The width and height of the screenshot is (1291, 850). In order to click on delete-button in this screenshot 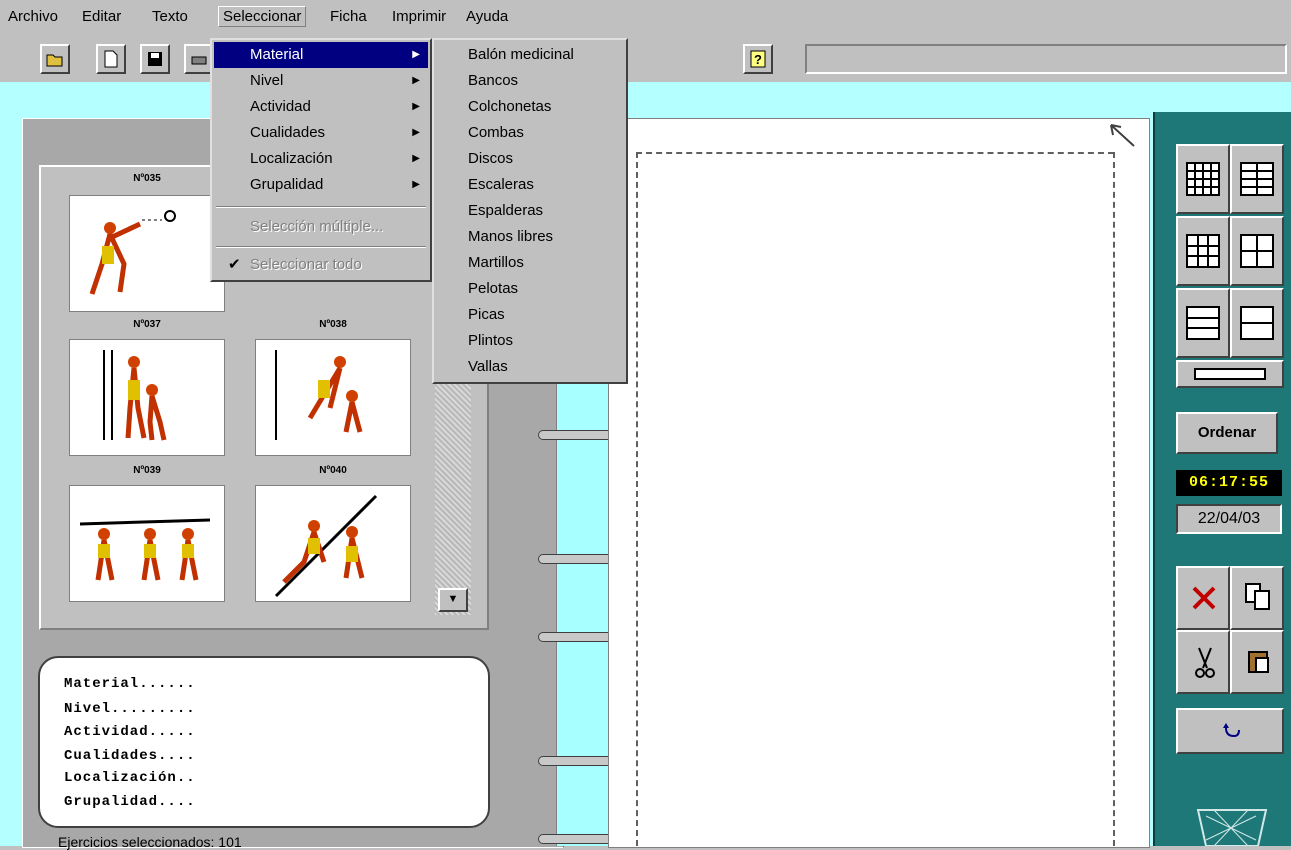, I will do `click(1203, 598)`.